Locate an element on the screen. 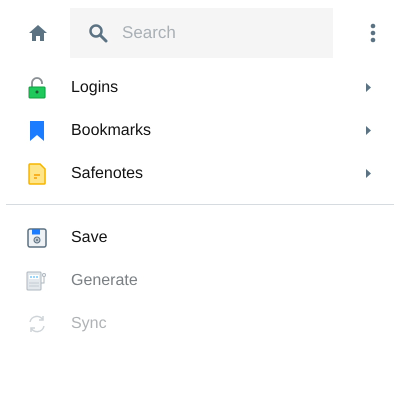 Image resolution: width=400 pixels, height=401 pixels. action-item: Save is located at coordinates (200, 237).